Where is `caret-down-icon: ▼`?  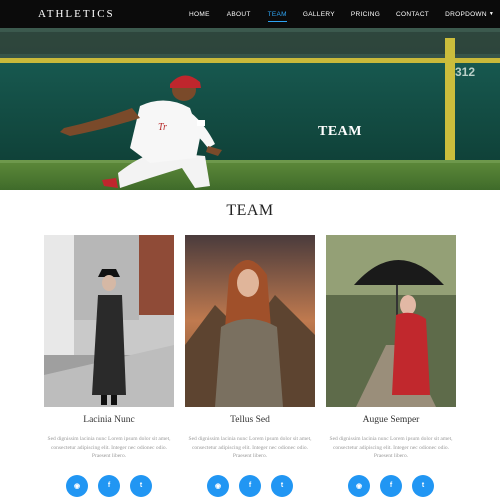 caret-down-icon: ▼ is located at coordinates (491, 14).